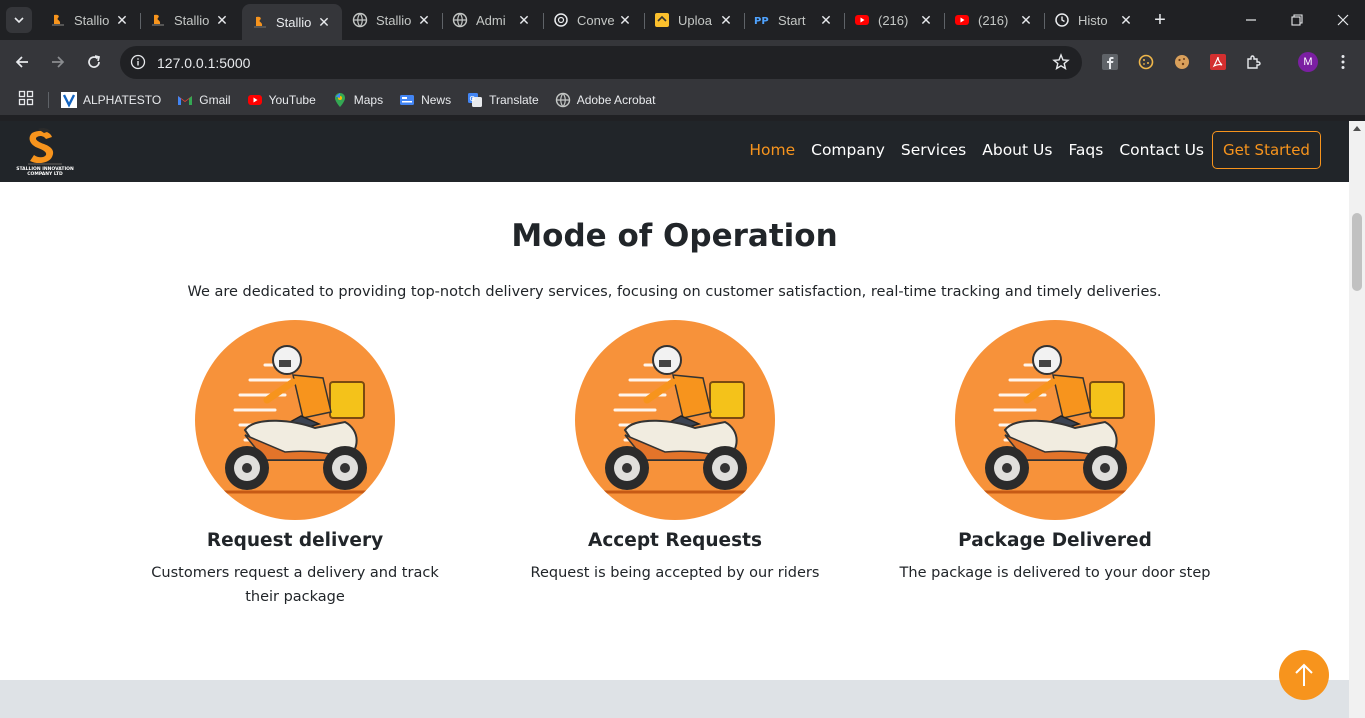 The width and height of the screenshot is (1365, 718). I want to click on card-title: Accept Requests, so click(675, 540).